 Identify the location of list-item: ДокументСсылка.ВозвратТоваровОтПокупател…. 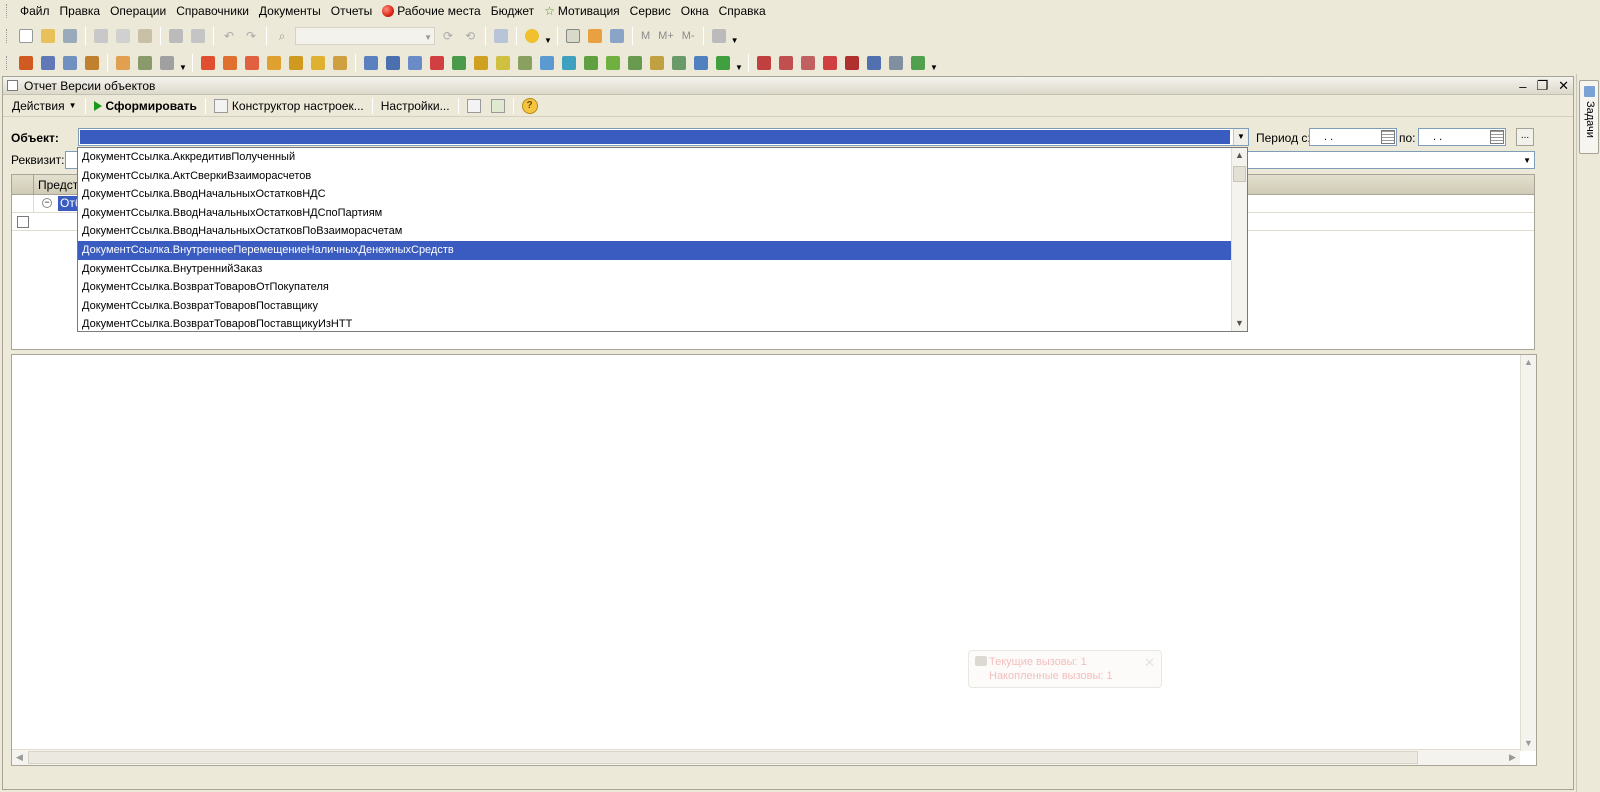
(662, 287).